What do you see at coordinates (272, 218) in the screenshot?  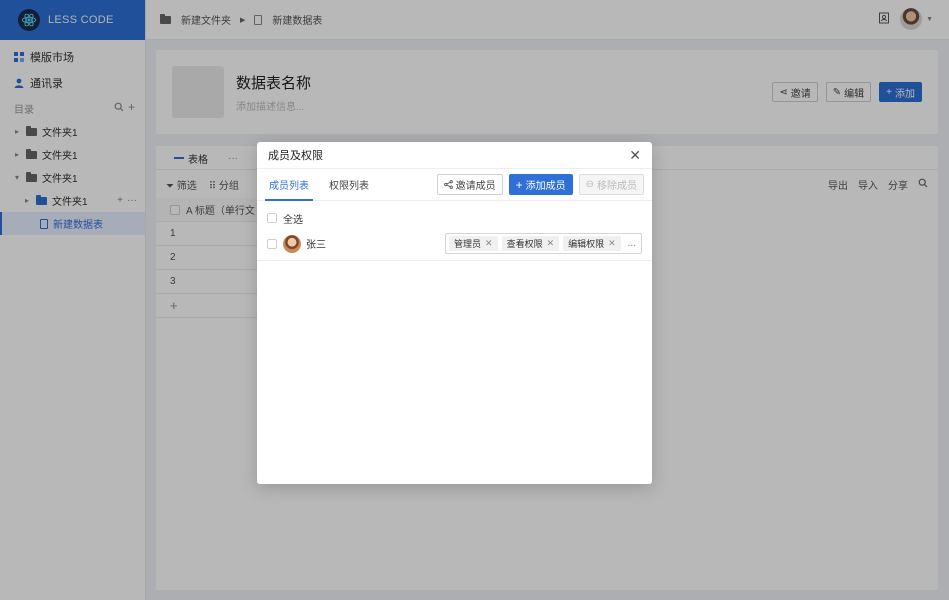 I see `select-all-checkbox` at bounding box center [272, 218].